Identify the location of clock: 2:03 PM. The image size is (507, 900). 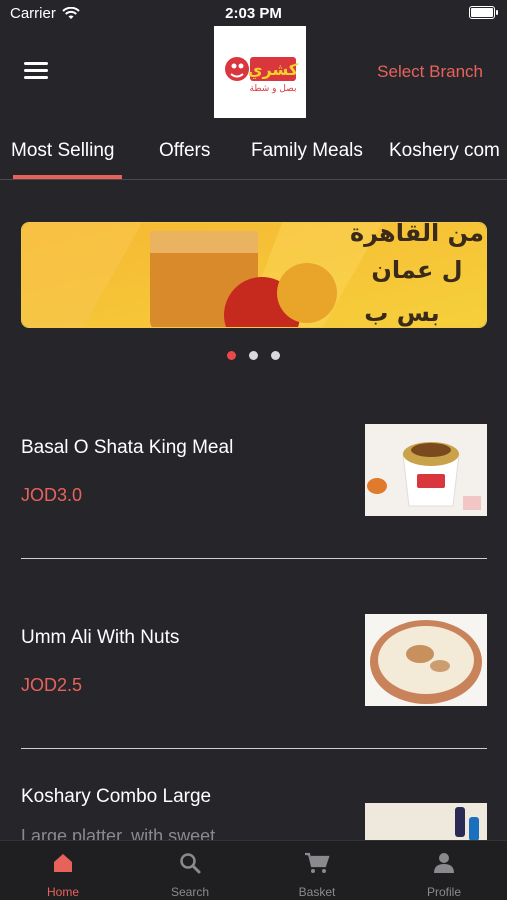
(253, 13).